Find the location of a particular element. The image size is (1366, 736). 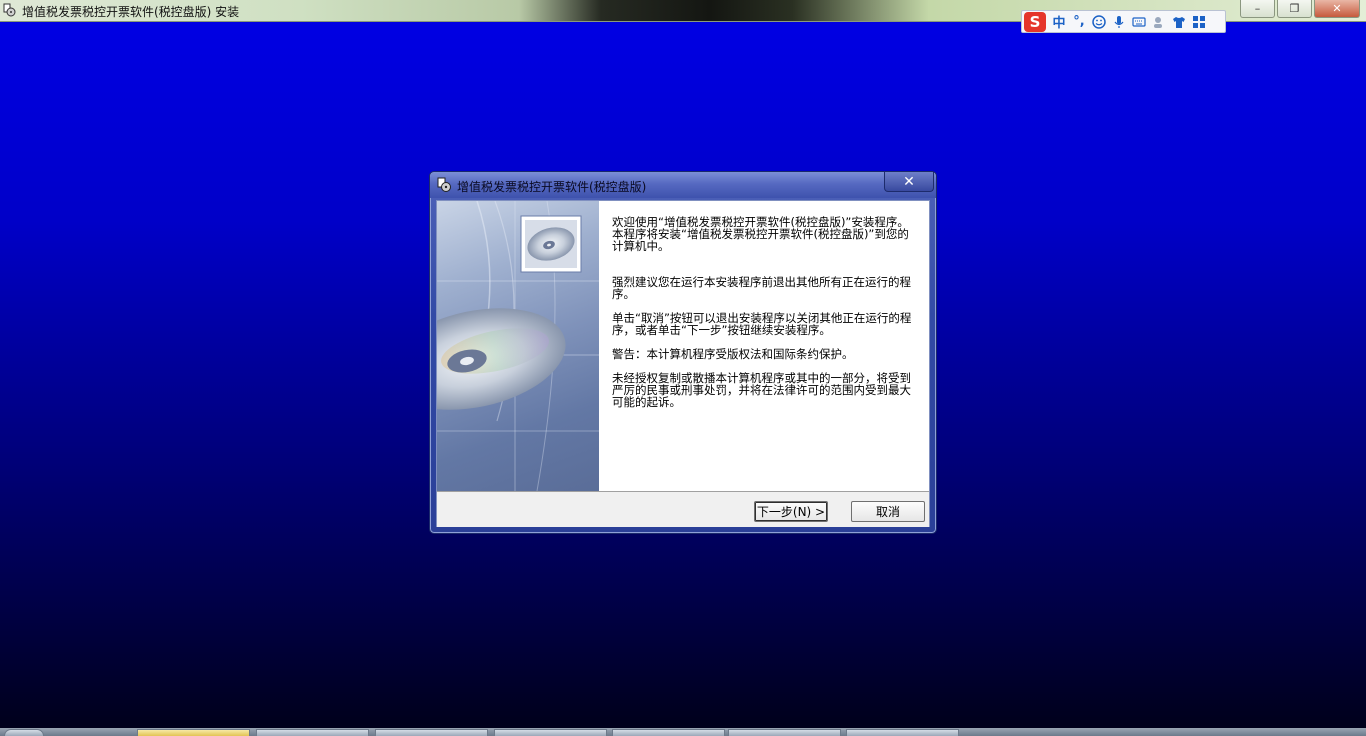

user-icon is located at coordinates (1159, 22).